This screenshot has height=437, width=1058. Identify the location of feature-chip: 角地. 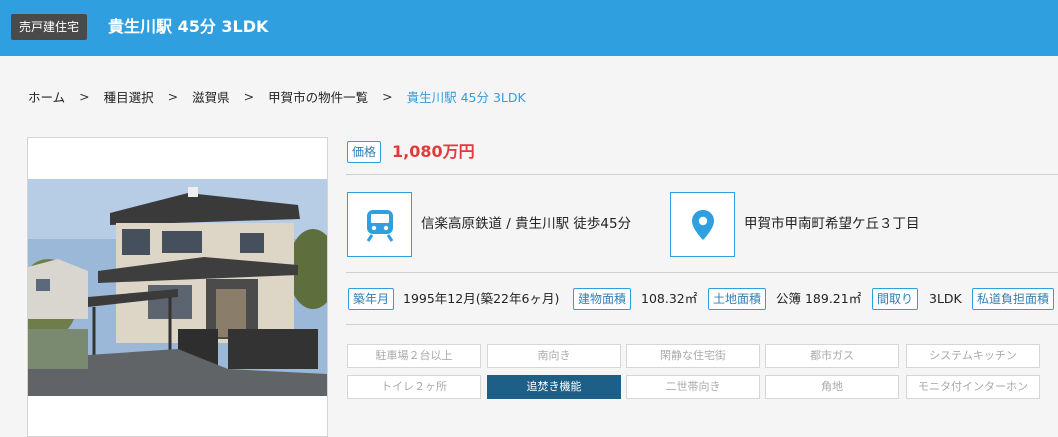
(832, 387).